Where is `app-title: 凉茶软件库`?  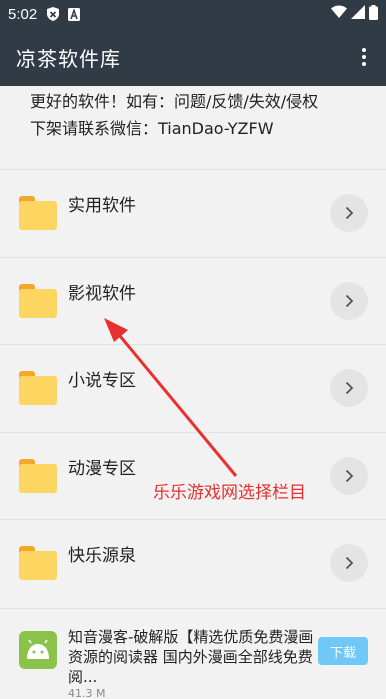
app-title: 凉茶软件库 is located at coordinates (68, 58).